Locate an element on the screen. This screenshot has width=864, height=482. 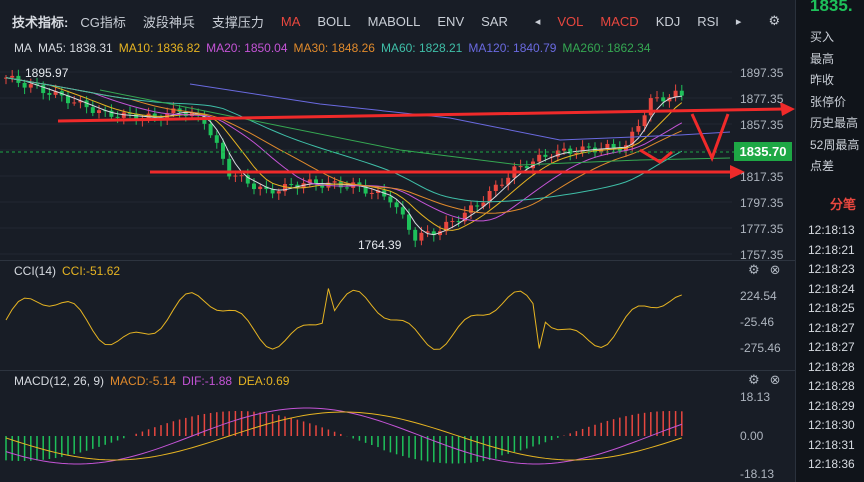
axis-tick-label: 1857.35 is located at coordinates (762, 125).